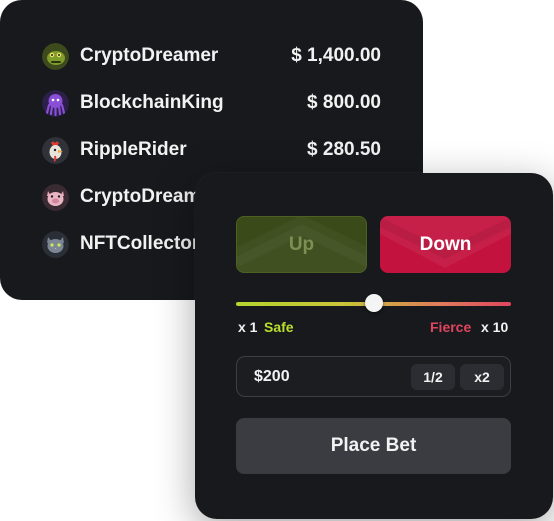  What do you see at coordinates (55, 103) in the screenshot?
I see `octopus-avatar-icon` at bounding box center [55, 103].